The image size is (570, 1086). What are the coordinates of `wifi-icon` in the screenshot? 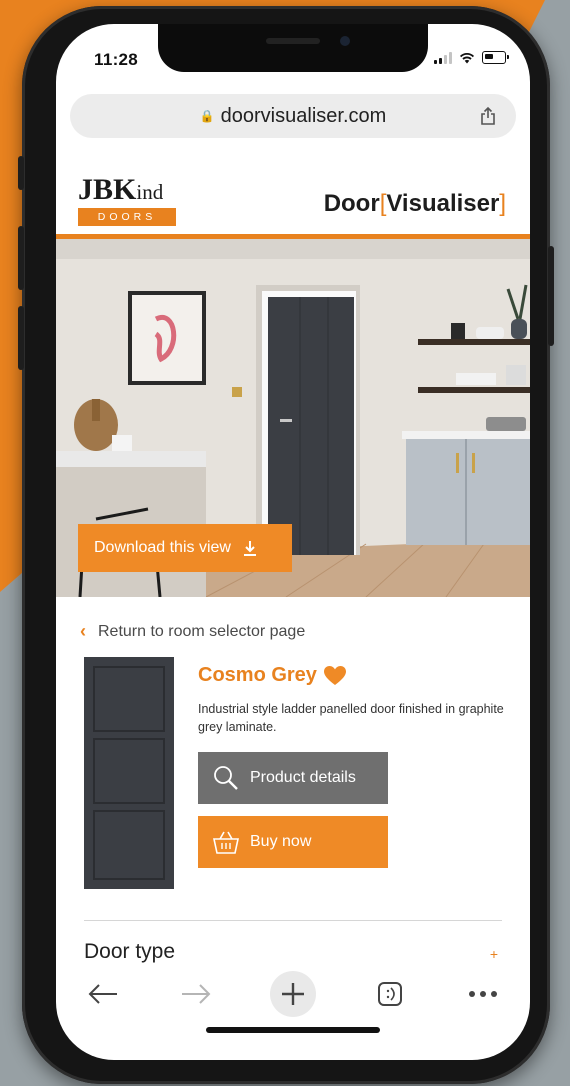 It's located at (467, 57).